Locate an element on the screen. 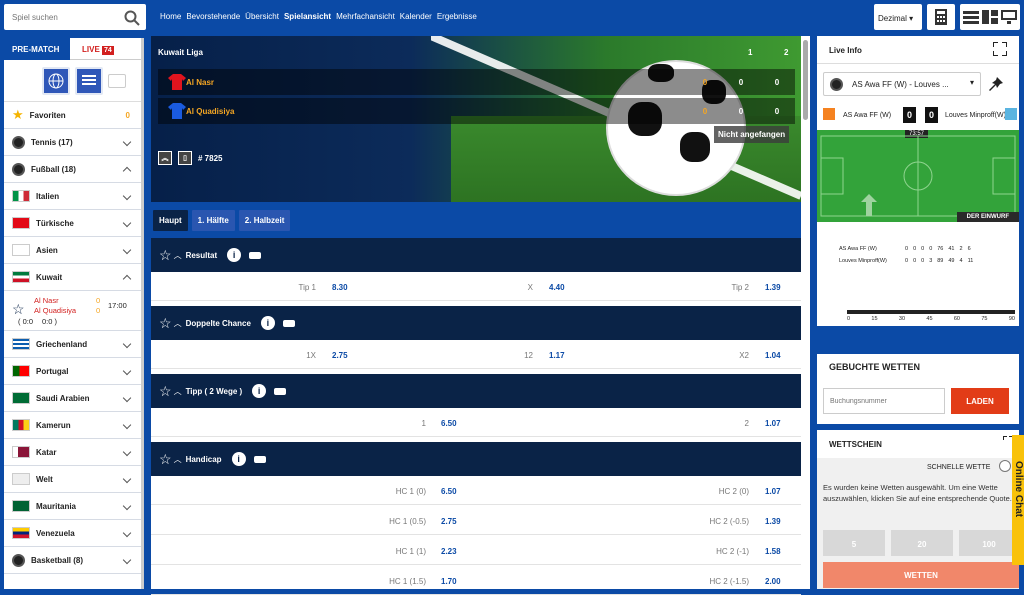 This screenshot has width=1024, height=595. search-icon is located at coordinates (132, 18).